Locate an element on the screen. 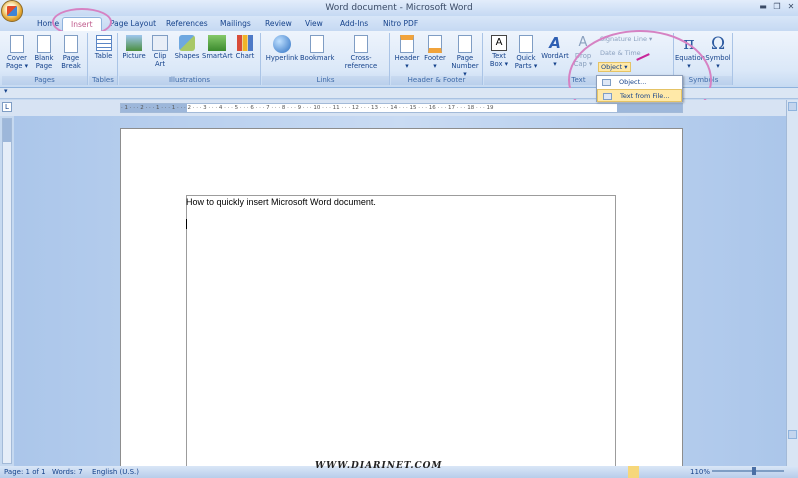 This screenshot has width=798, height=478. cross-reference-icon is located at coordinates (361, 44).